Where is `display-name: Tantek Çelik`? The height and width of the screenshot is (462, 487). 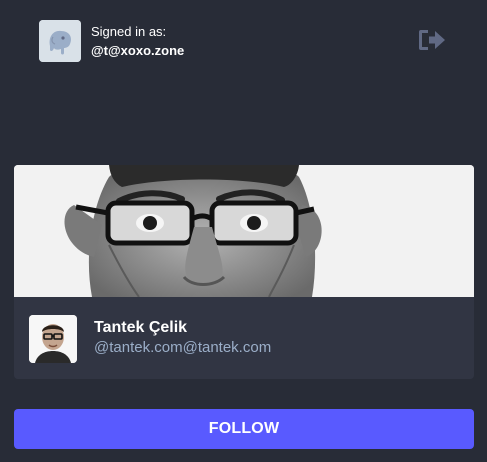
display-name: Tantek Çelik is located at coordinates (141, 327).